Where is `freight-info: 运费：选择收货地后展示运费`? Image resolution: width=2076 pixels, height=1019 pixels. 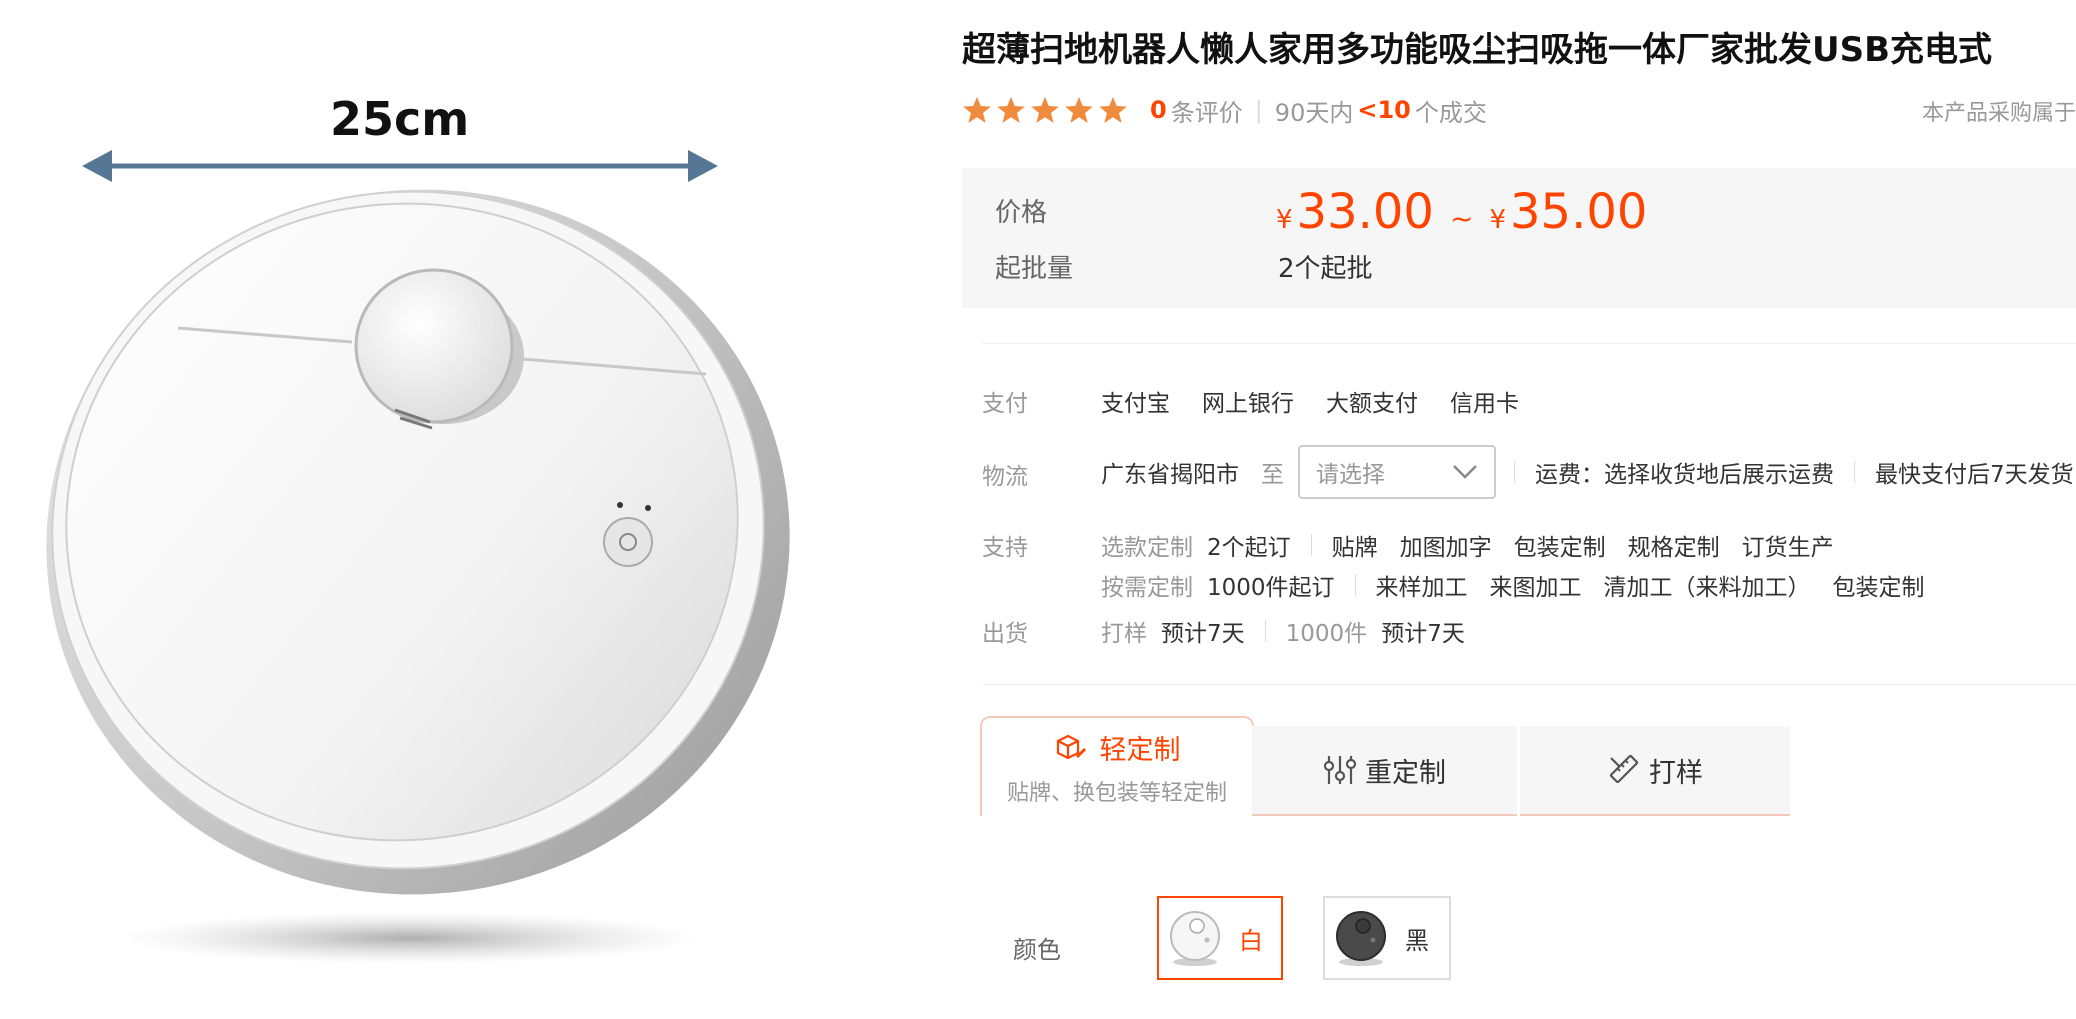
freight-info: 运费：选择收货地后展示运费 is located at coordinates (1684, 475).